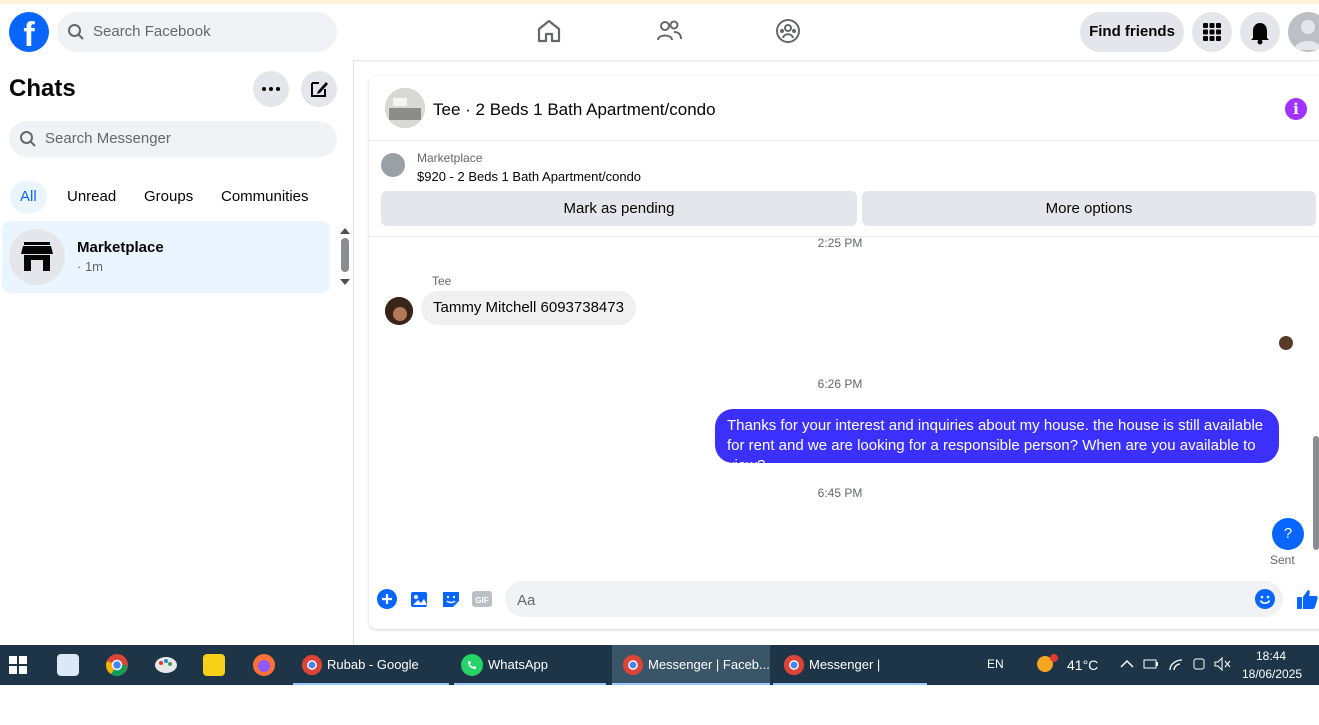  What do you see at coordinates (1151, 664) in the screenshot?
I see `battery-icon` at bounding box center [1151, 664].